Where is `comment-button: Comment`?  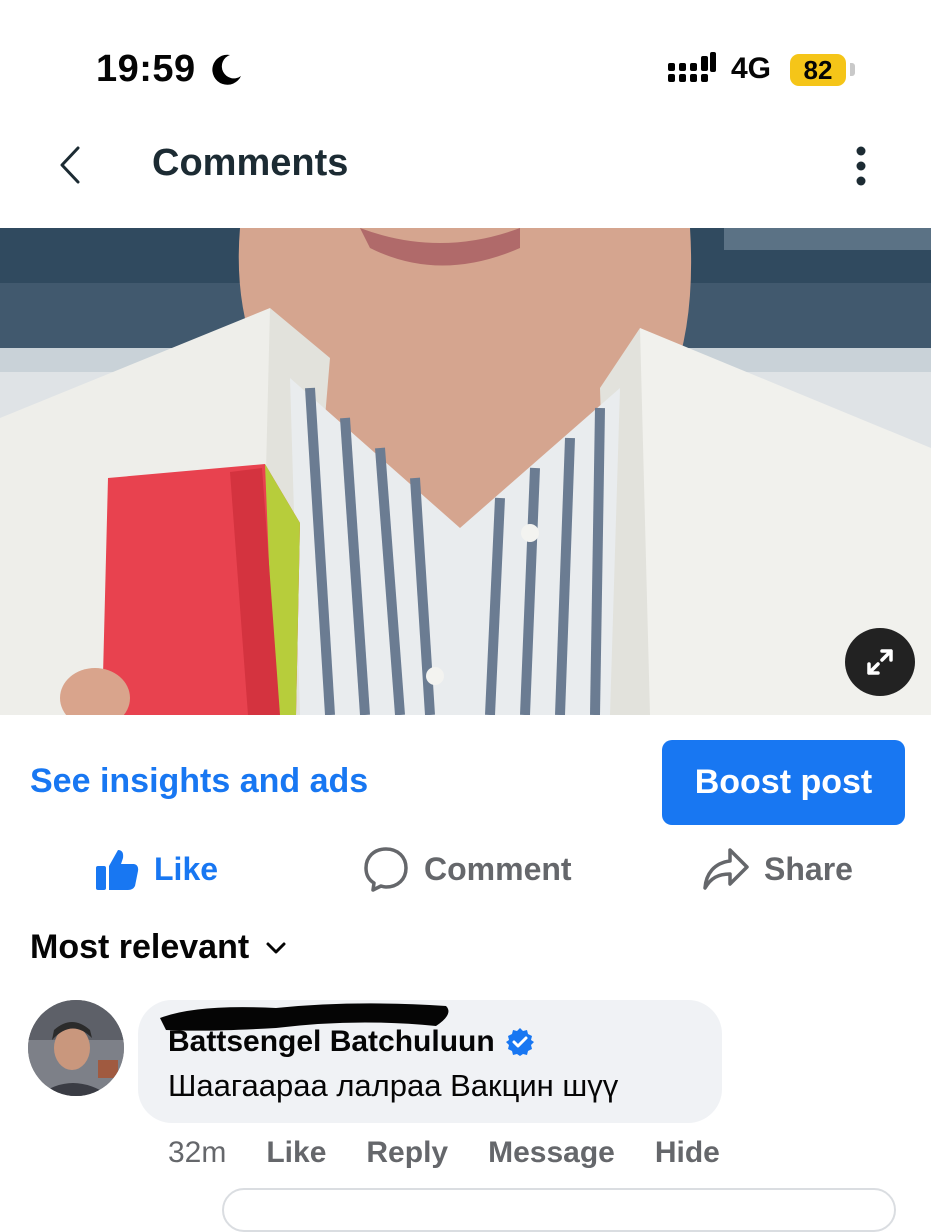
comment-button: Comment is located at coordinates (467, 869).